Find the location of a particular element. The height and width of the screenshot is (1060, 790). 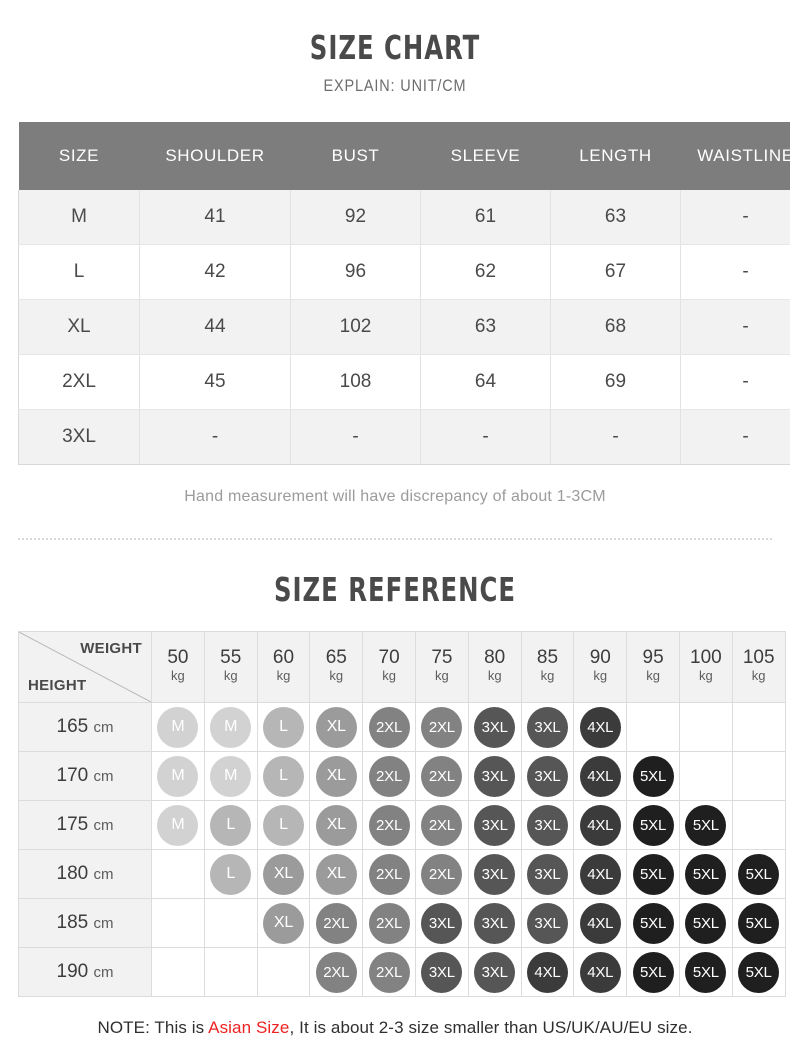

cell-shoulder: 42 is located at coordinates (215, 272).